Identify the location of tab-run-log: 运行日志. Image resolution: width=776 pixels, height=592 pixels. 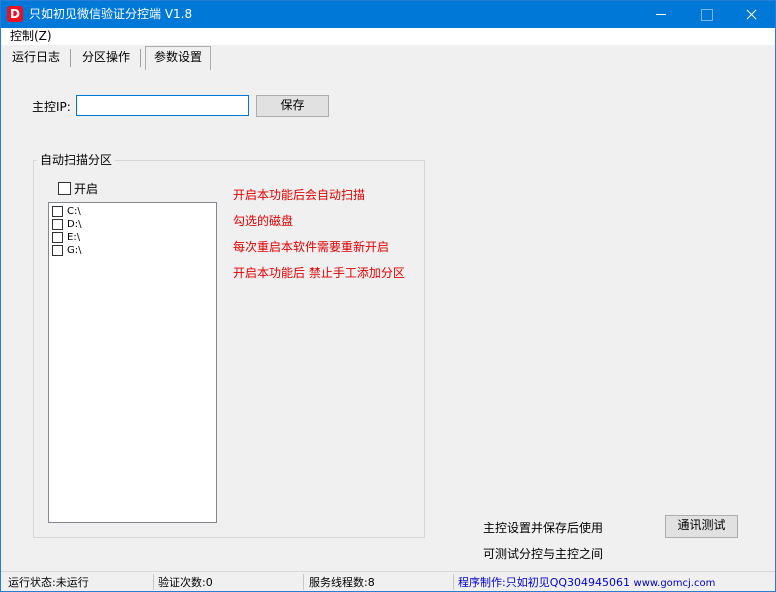
(36, 58).